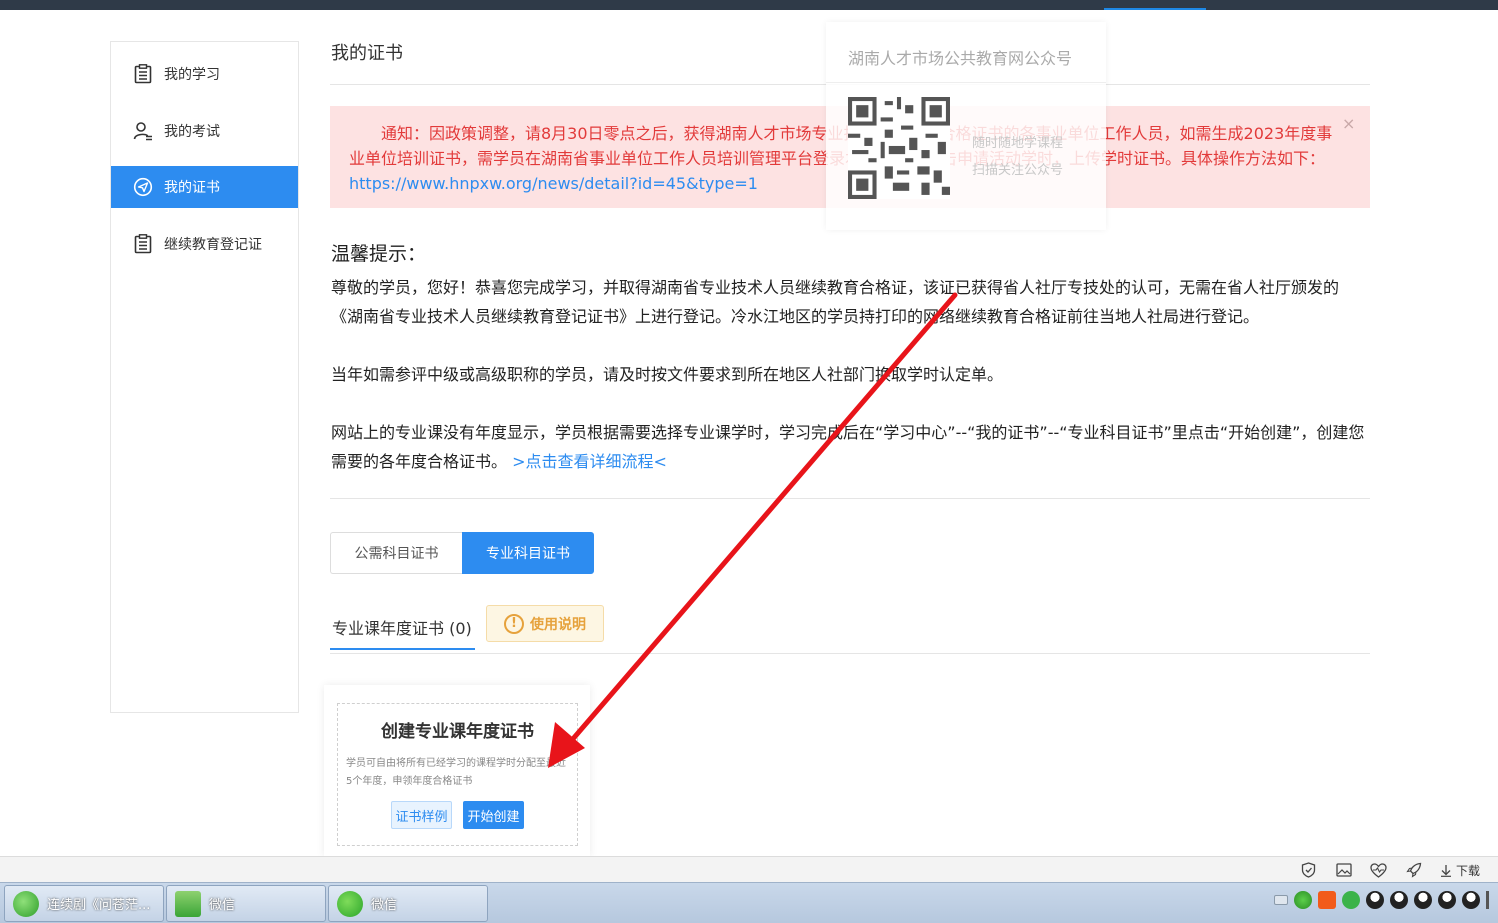 This screenshot has height=923, width=1498. What do you see at coordinates (350, 903) in the screenshot?
I see `wechat-icon` at bounding box center [350, 903].